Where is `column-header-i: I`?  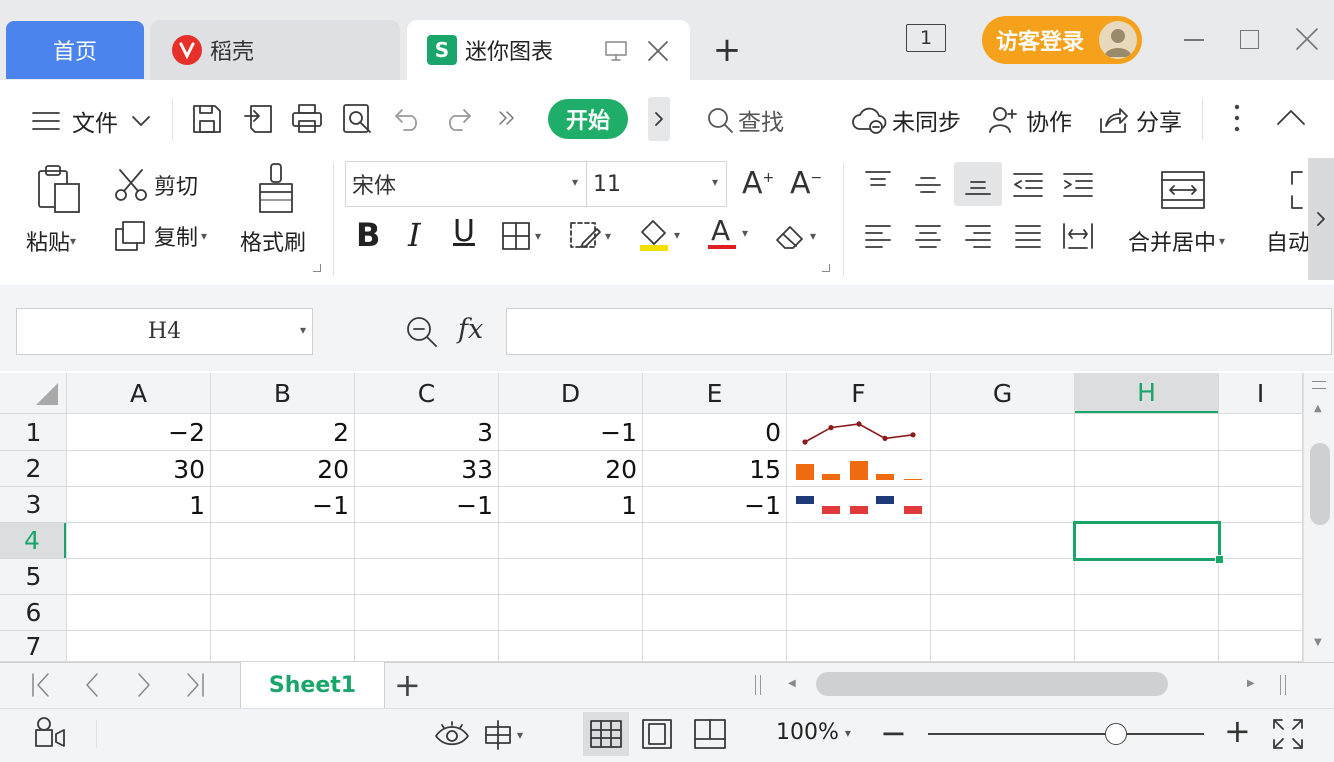
column-header-i: I is located at coordinates (1261, 393).